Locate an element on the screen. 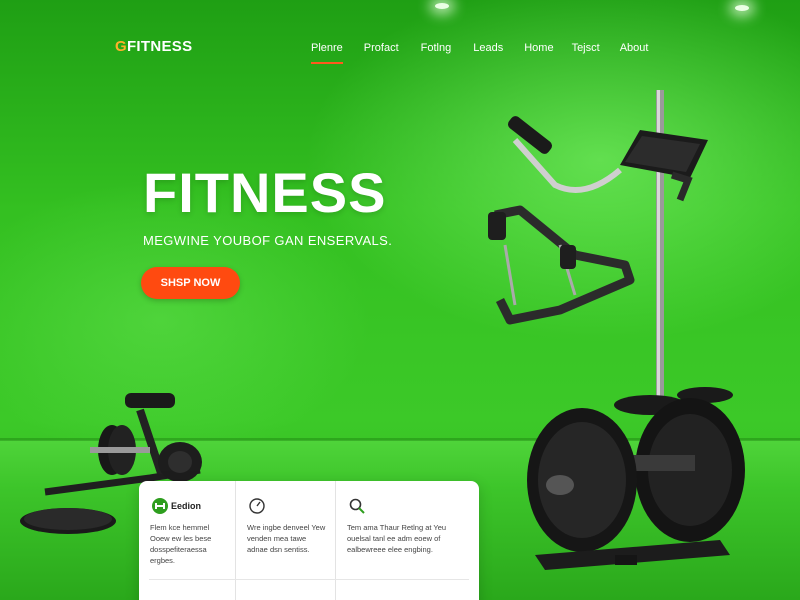  logo-mark: G is located at coordinates (121, 46).